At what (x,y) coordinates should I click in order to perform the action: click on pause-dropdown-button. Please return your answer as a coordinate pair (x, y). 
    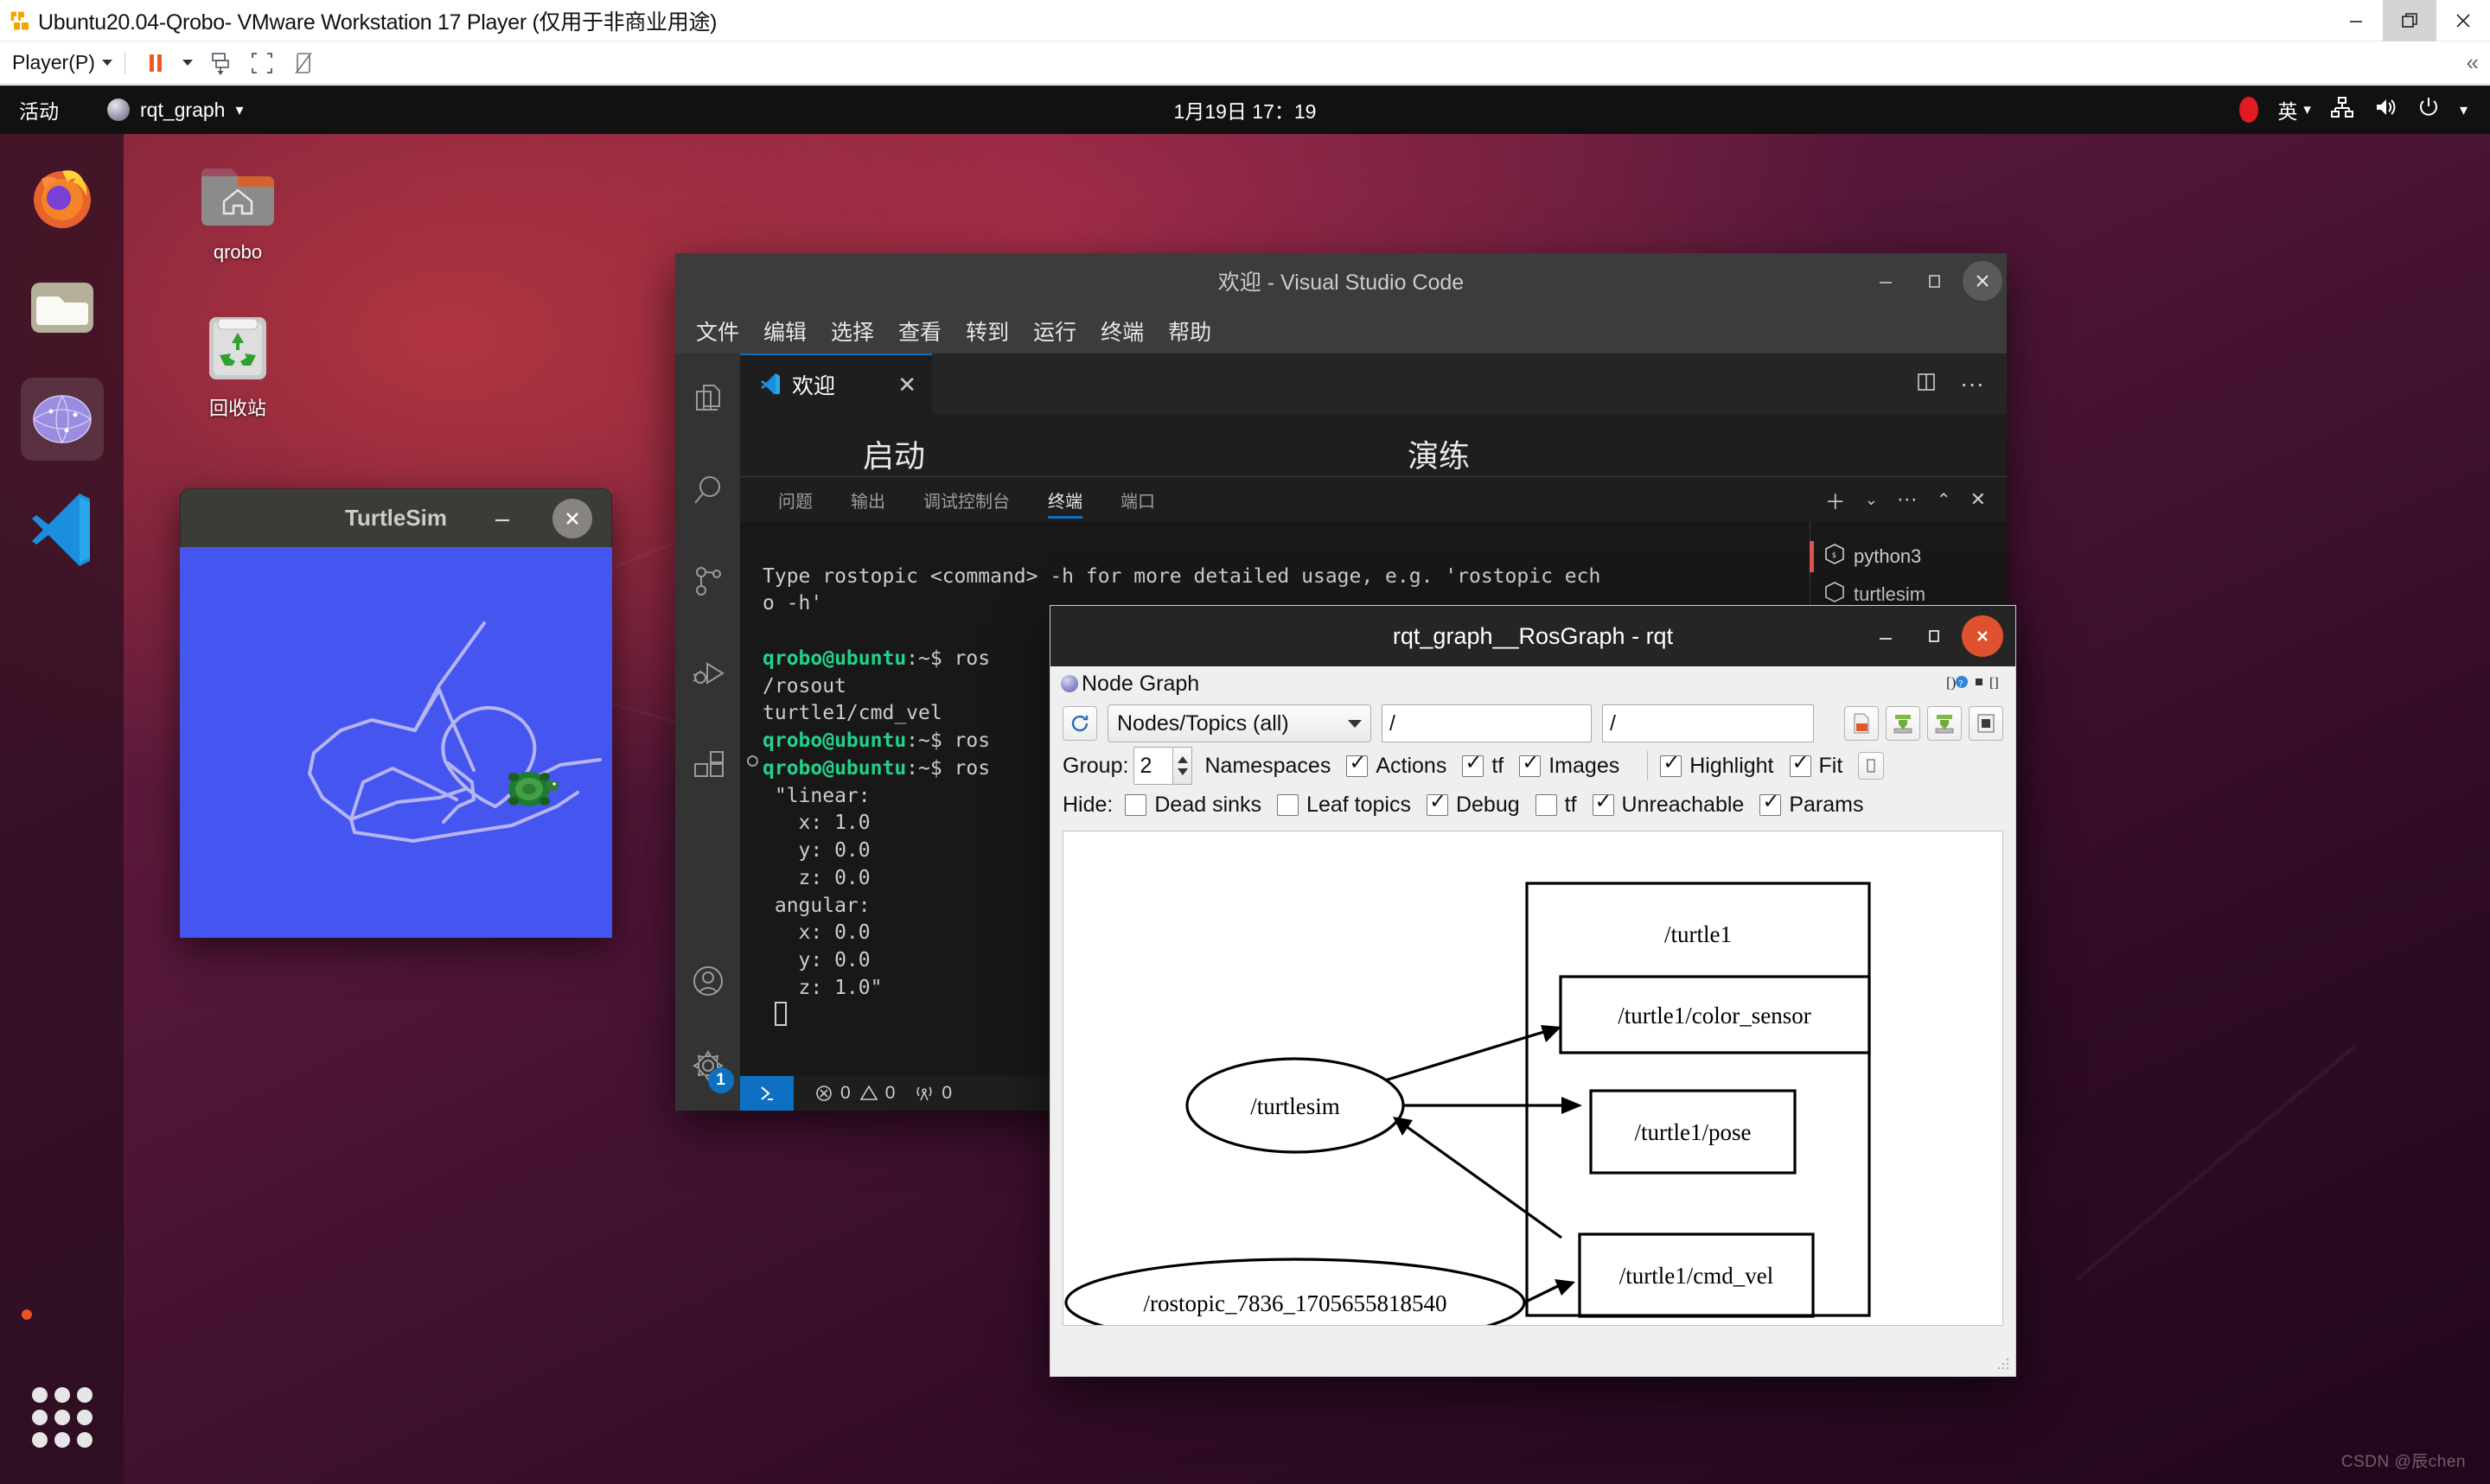
    Looking at the image, I should click on (187, 63).